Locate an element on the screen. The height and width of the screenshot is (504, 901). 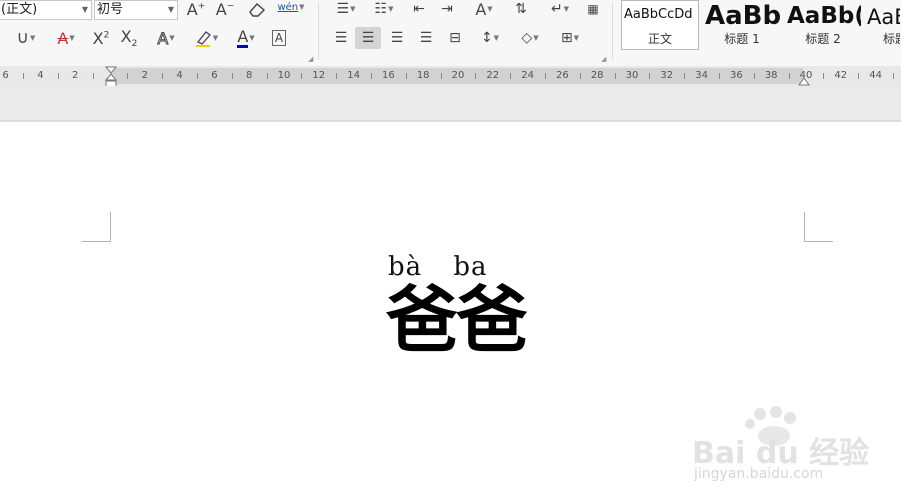
style-title: AaB 标题 is located at coordinates (882, 25).